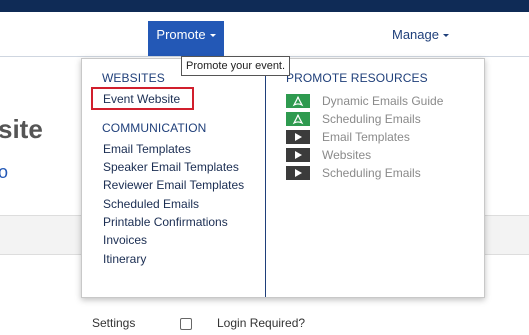 This screenshot has width=529, height=335. I want to click on dropdown-divider, so click(265, 178).